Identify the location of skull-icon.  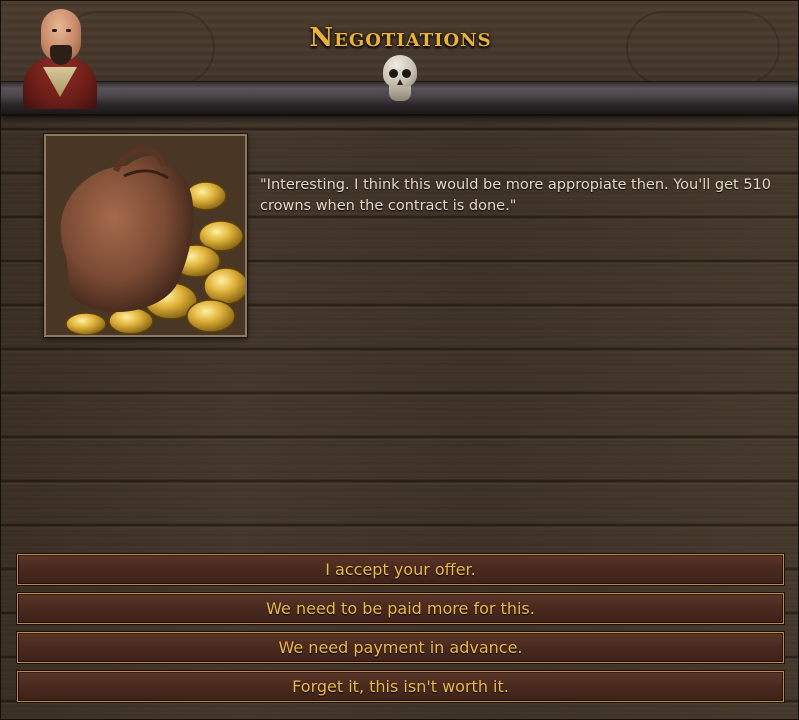
(400, 80).